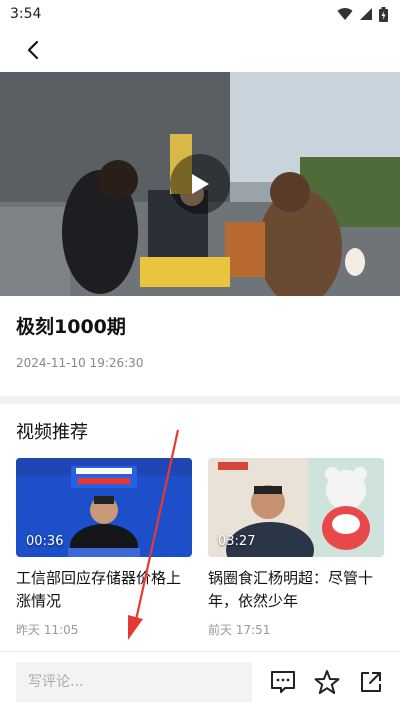 The width and height of the screenshot is (400, 711). Describe the element at coordinates (52, 432) in the screenshot. I see `section-title: 视频推荐` at that location.